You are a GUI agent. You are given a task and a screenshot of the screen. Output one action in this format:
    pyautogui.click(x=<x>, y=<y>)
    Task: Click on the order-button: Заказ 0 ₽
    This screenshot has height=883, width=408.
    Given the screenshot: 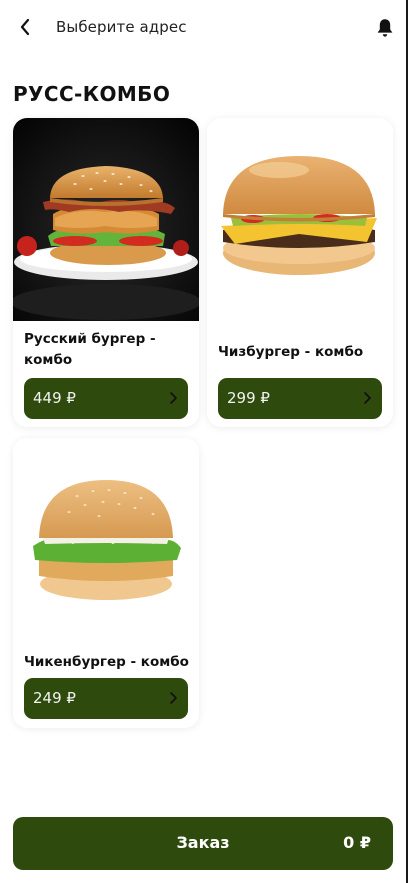 What is the action you would take?
    pyautogui.click(x=203, y=843)
    